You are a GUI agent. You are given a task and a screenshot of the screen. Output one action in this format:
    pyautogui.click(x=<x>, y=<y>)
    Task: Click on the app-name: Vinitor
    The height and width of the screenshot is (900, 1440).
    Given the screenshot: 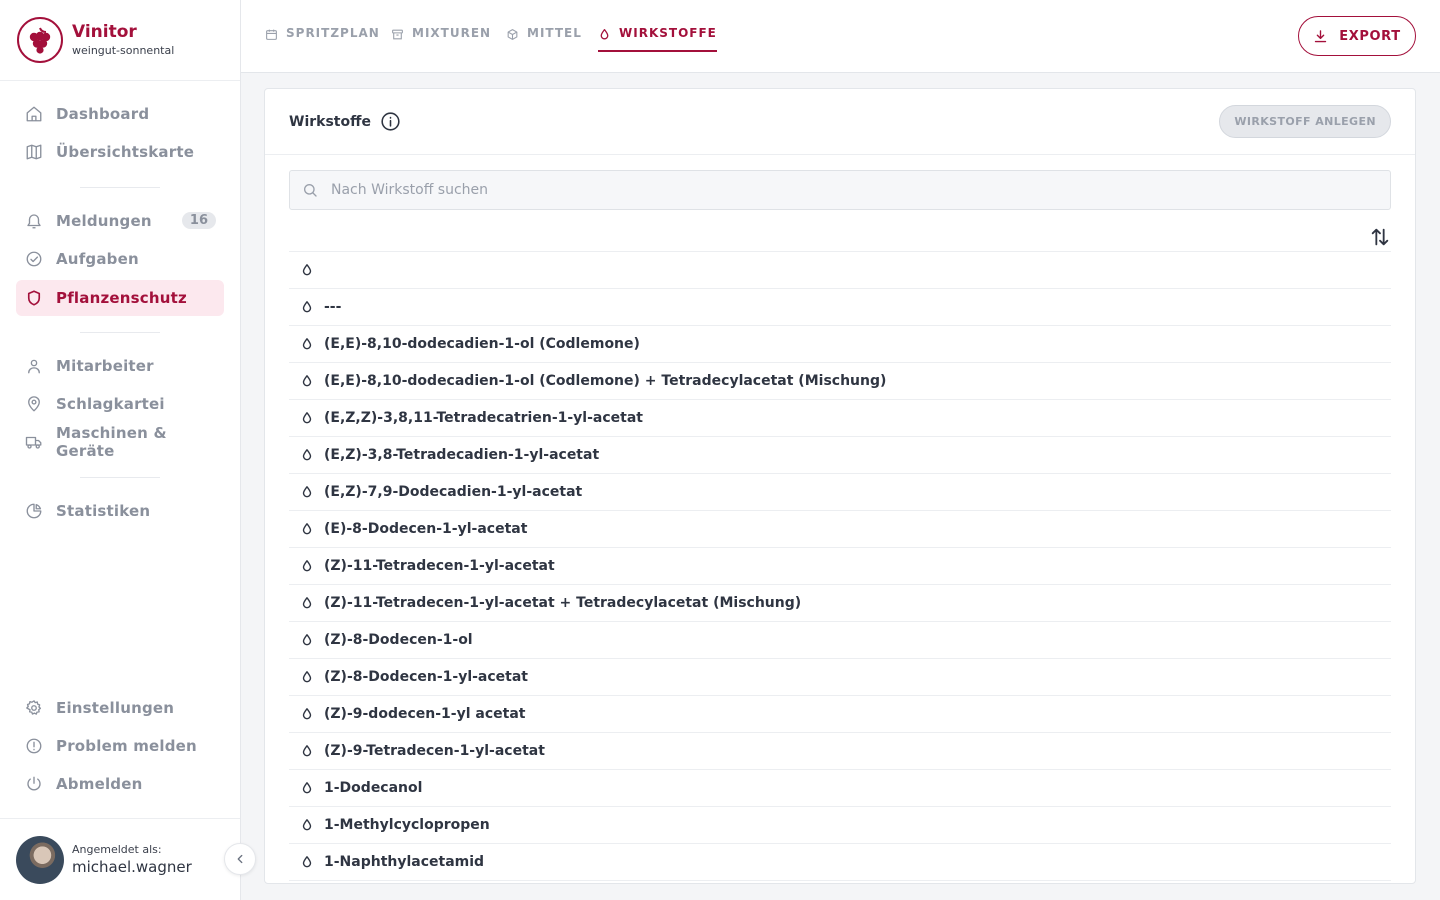 What is the action you would take?
    pyautogui.click(x=104, y=32)
    